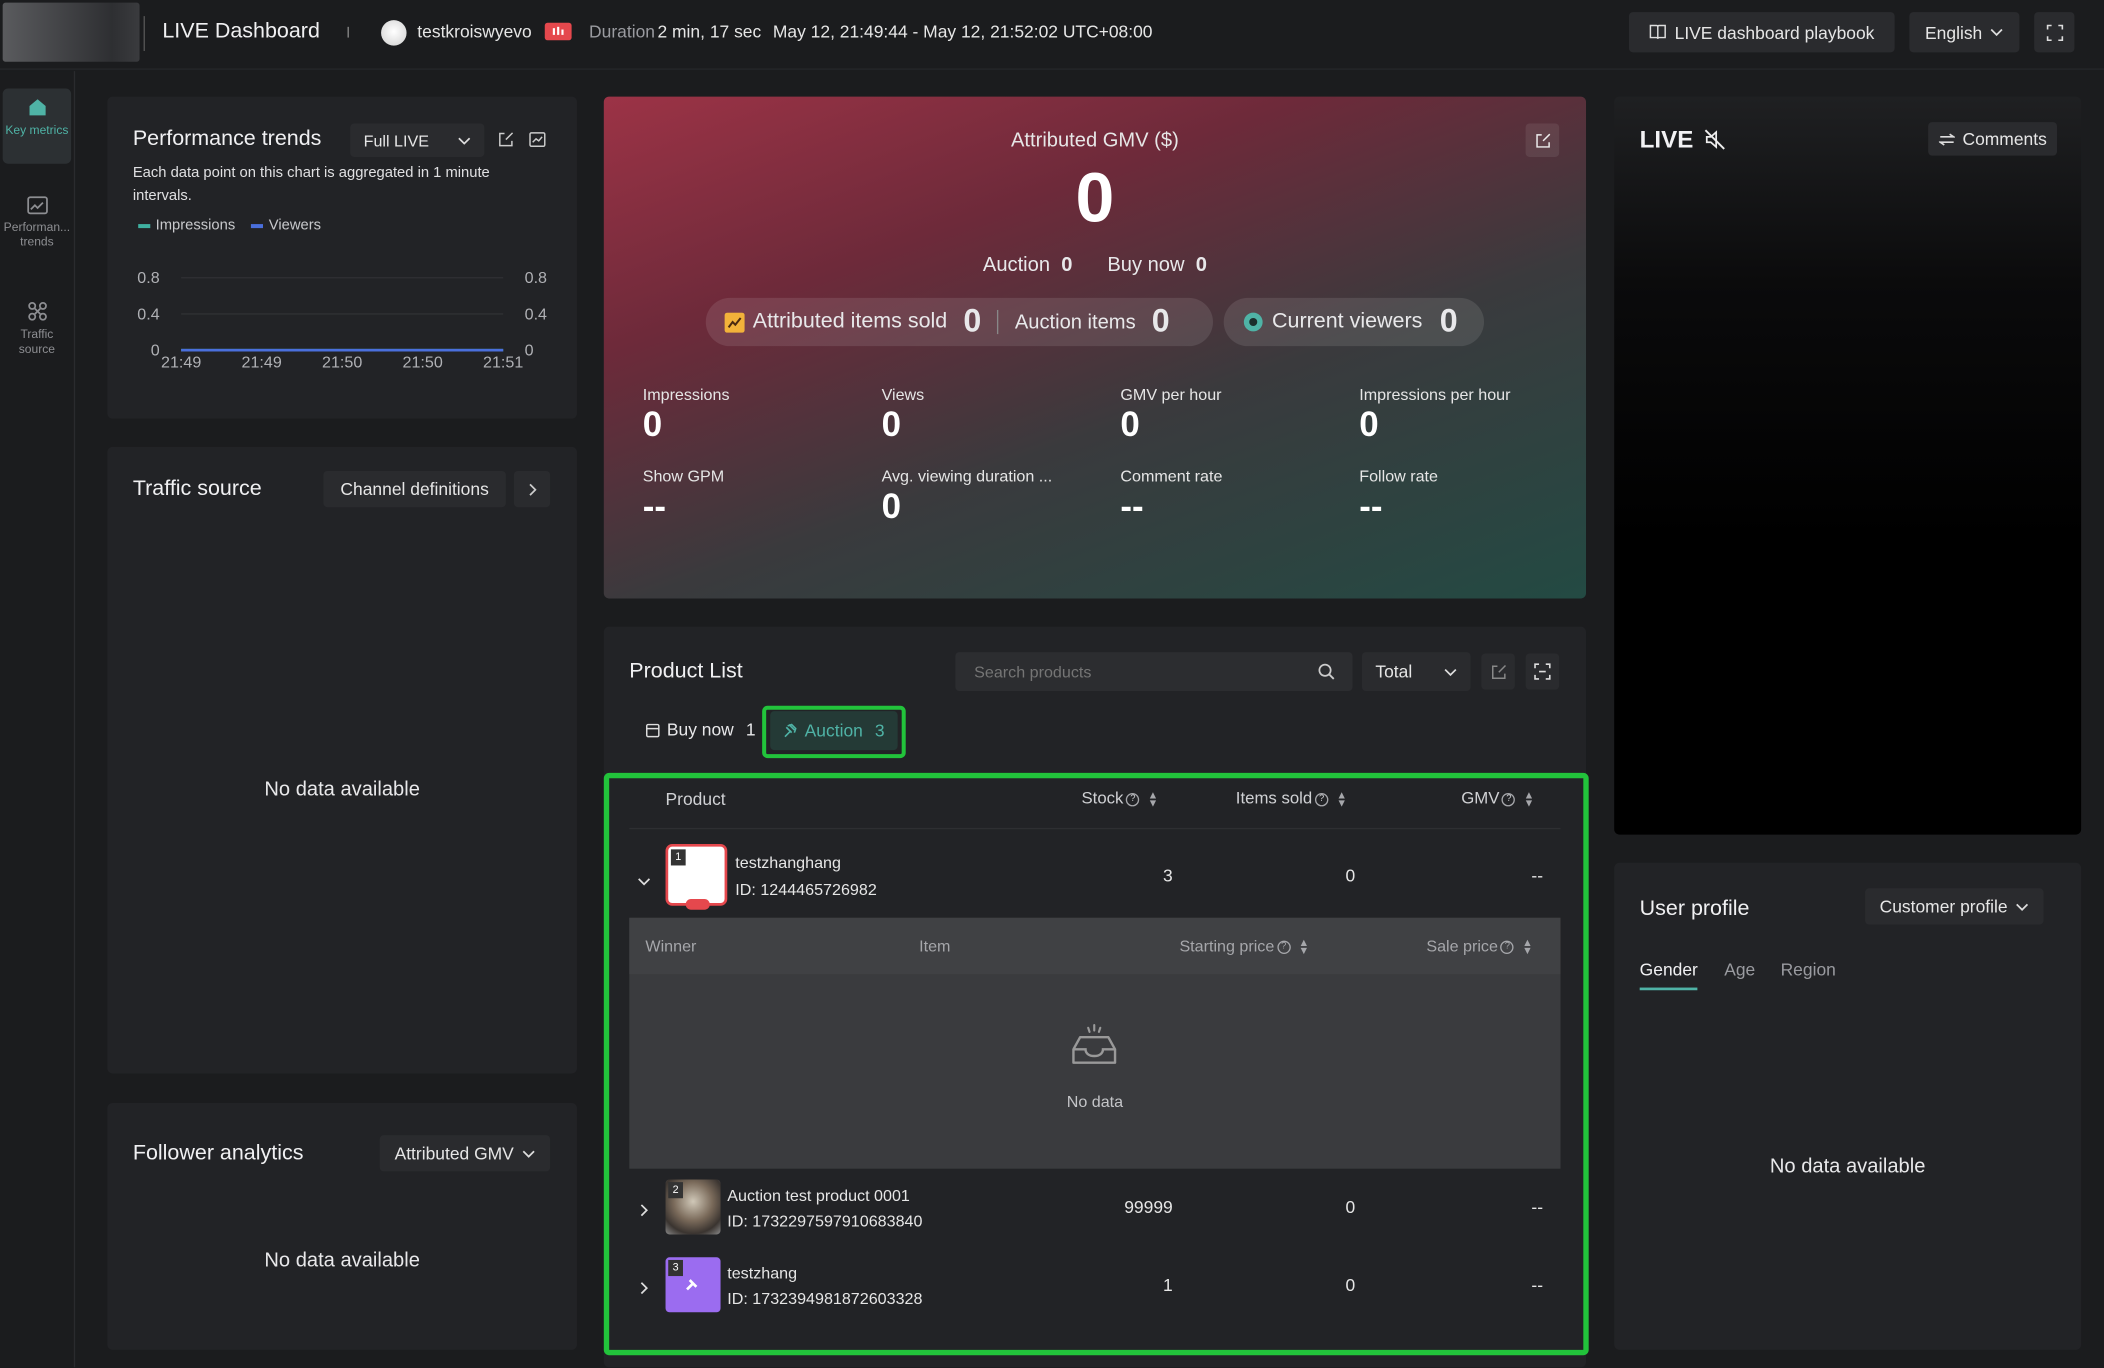  What do you see at coordinates (37, 229) in the screenshot?
I see `sidebar-item-performance-trends: Performan... trends` at bounding box center [37, 229].